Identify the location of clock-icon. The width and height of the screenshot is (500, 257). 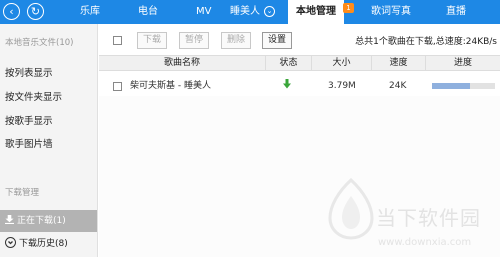
(10, 242).